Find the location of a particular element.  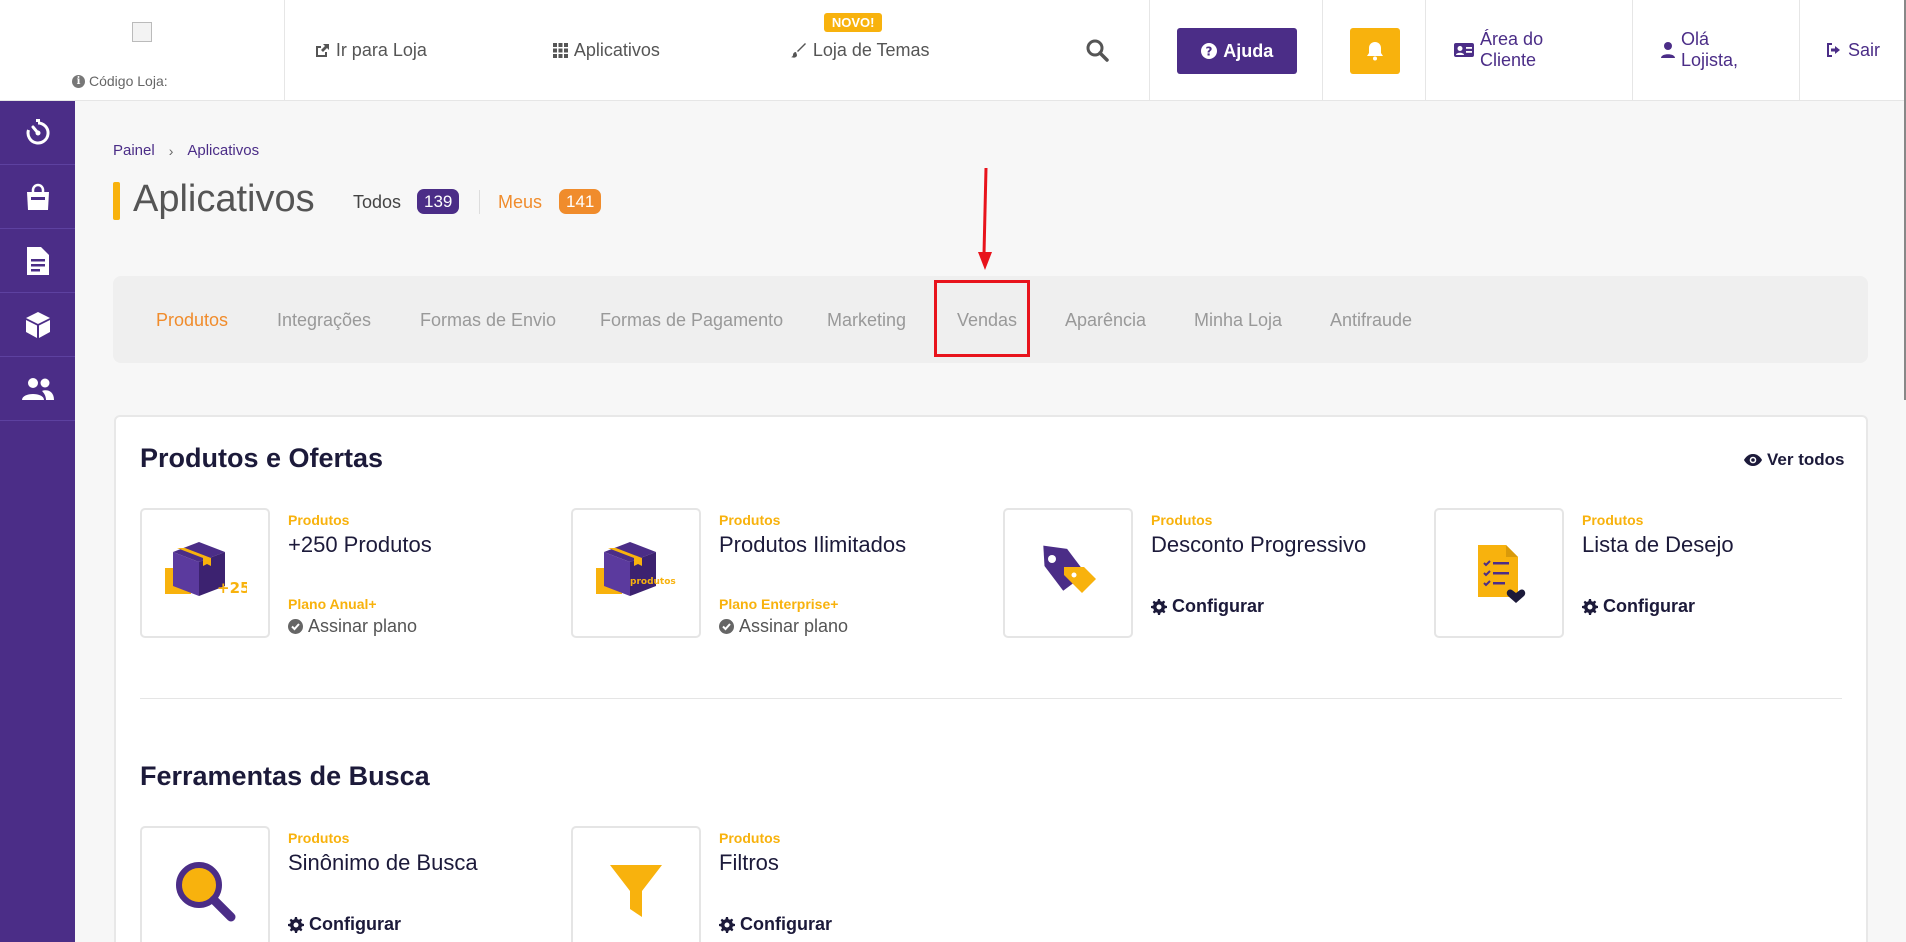

help-button: ? Ajuda is located at coordinates (1237, 51).